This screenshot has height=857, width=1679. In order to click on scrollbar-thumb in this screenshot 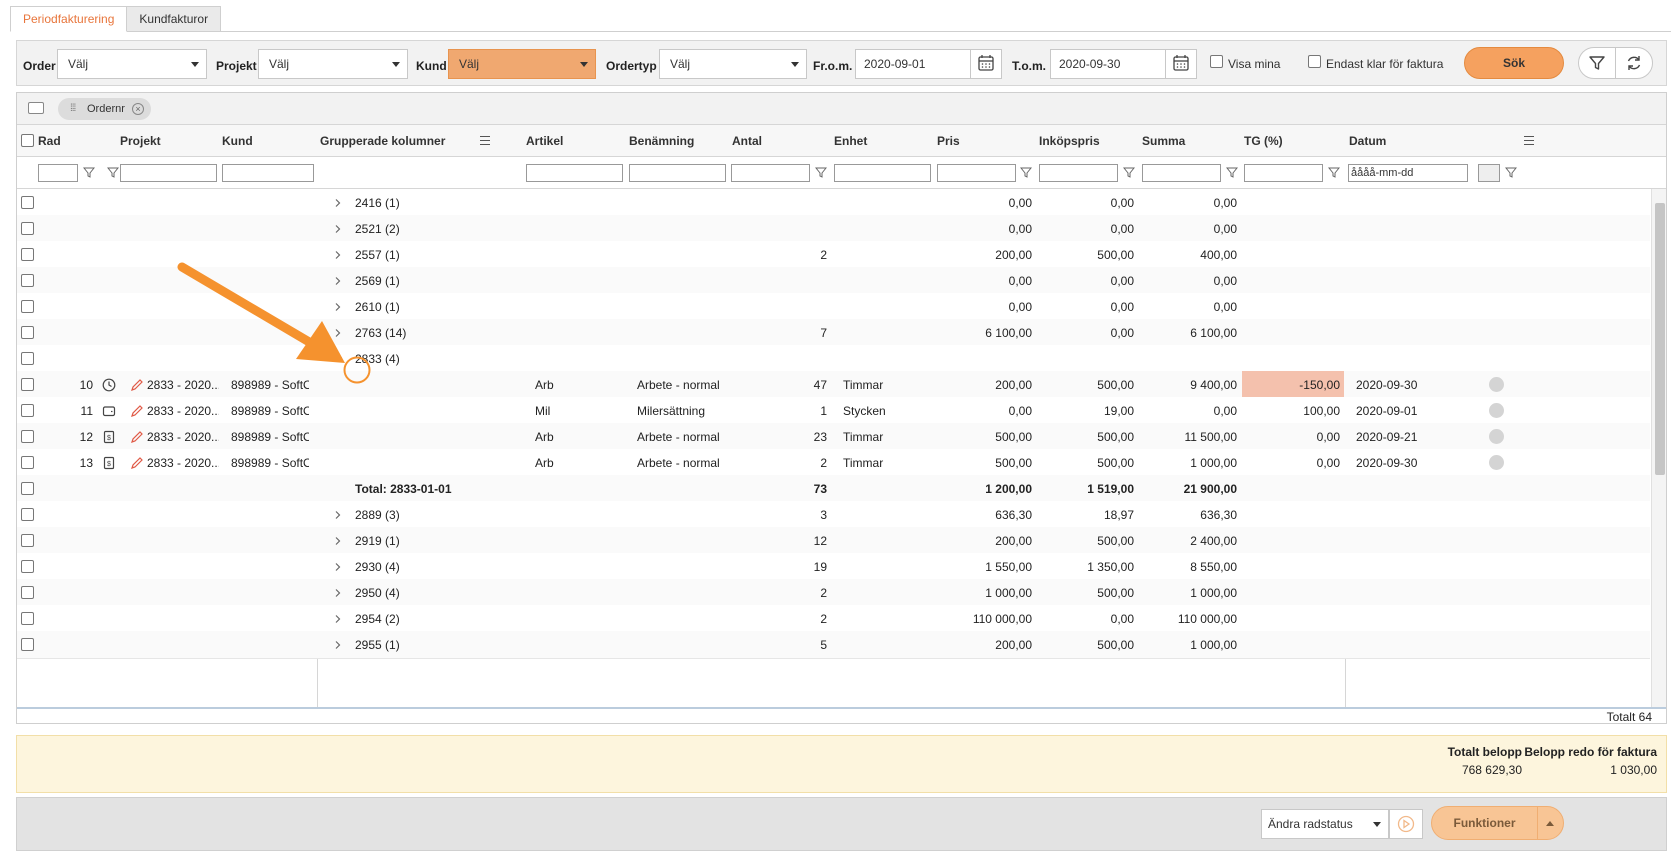, I will do `click(1660, 339)`.